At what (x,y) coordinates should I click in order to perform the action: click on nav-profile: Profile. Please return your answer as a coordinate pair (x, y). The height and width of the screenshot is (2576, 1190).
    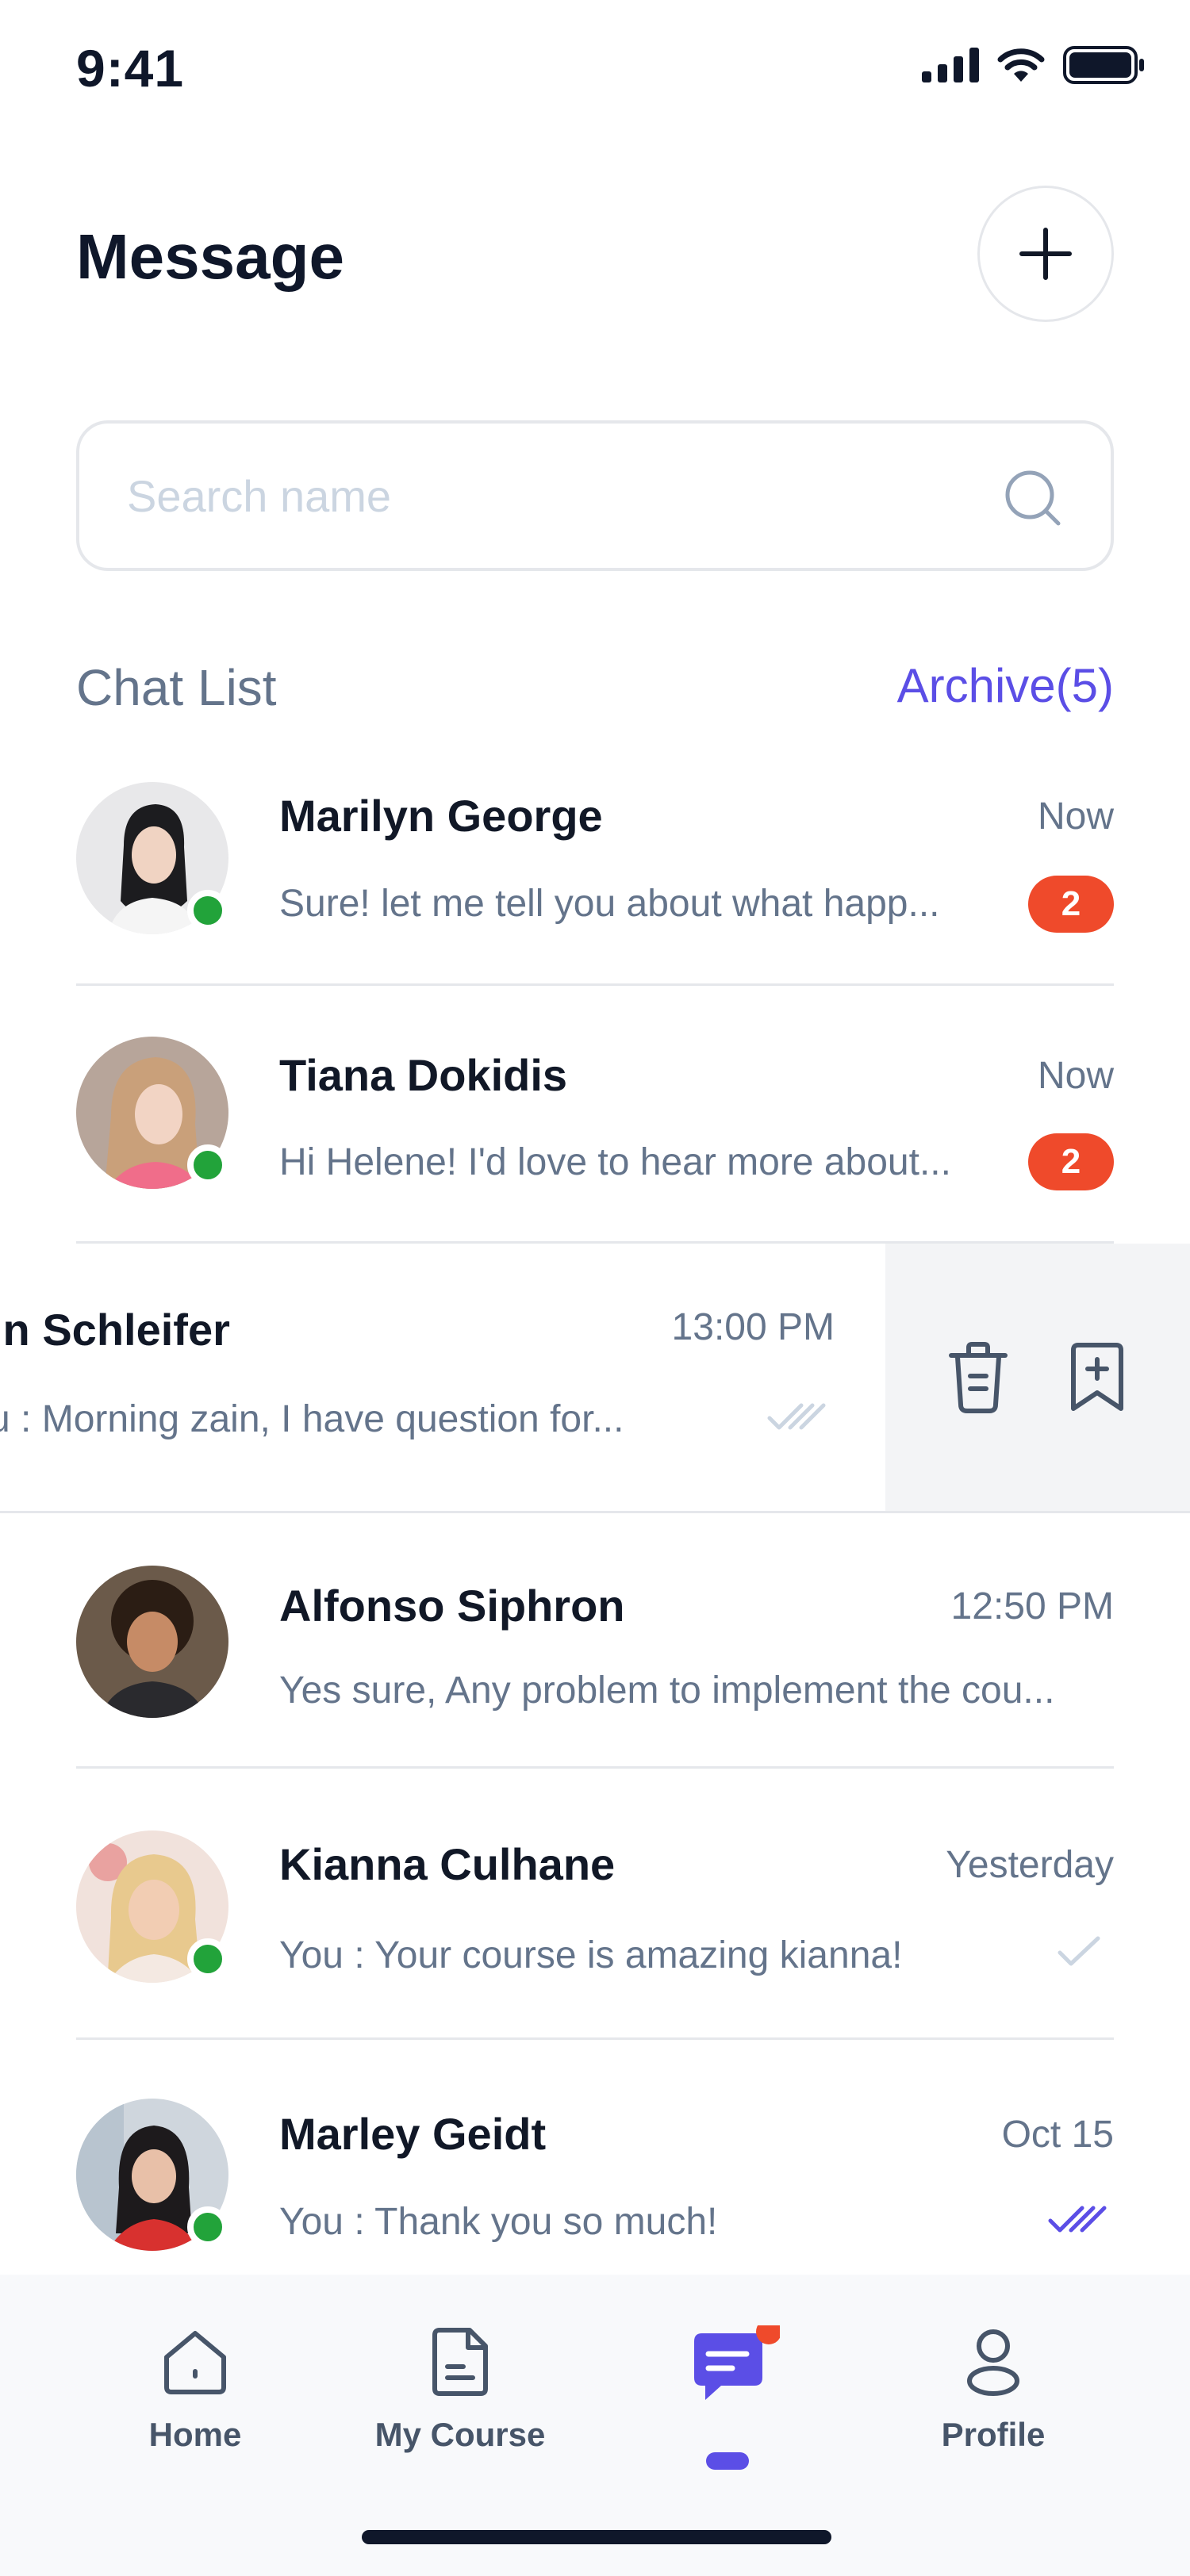
    Looking at the image, I should click on (993, 2389).